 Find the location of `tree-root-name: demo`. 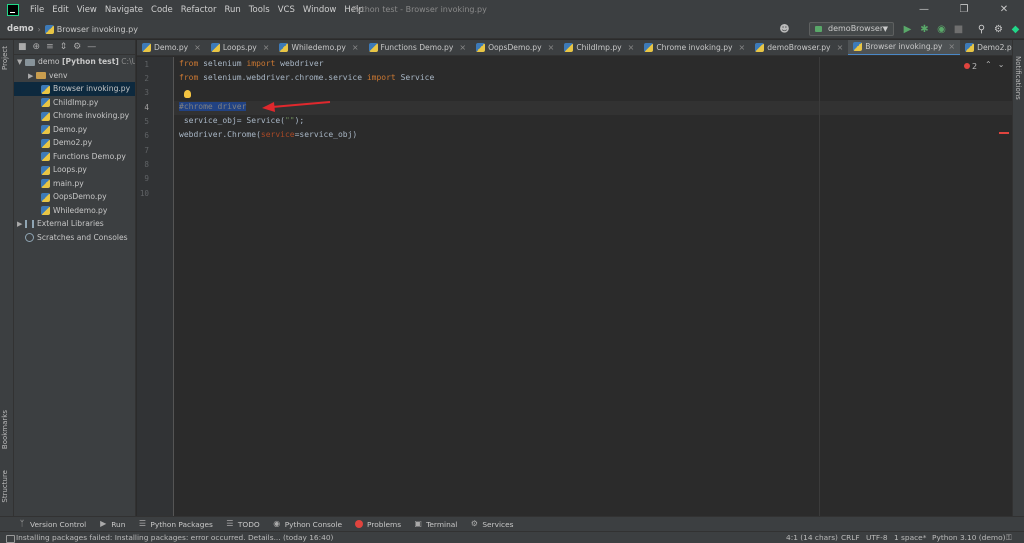

tree-root-name: demo is located at coordinates (49, 61).